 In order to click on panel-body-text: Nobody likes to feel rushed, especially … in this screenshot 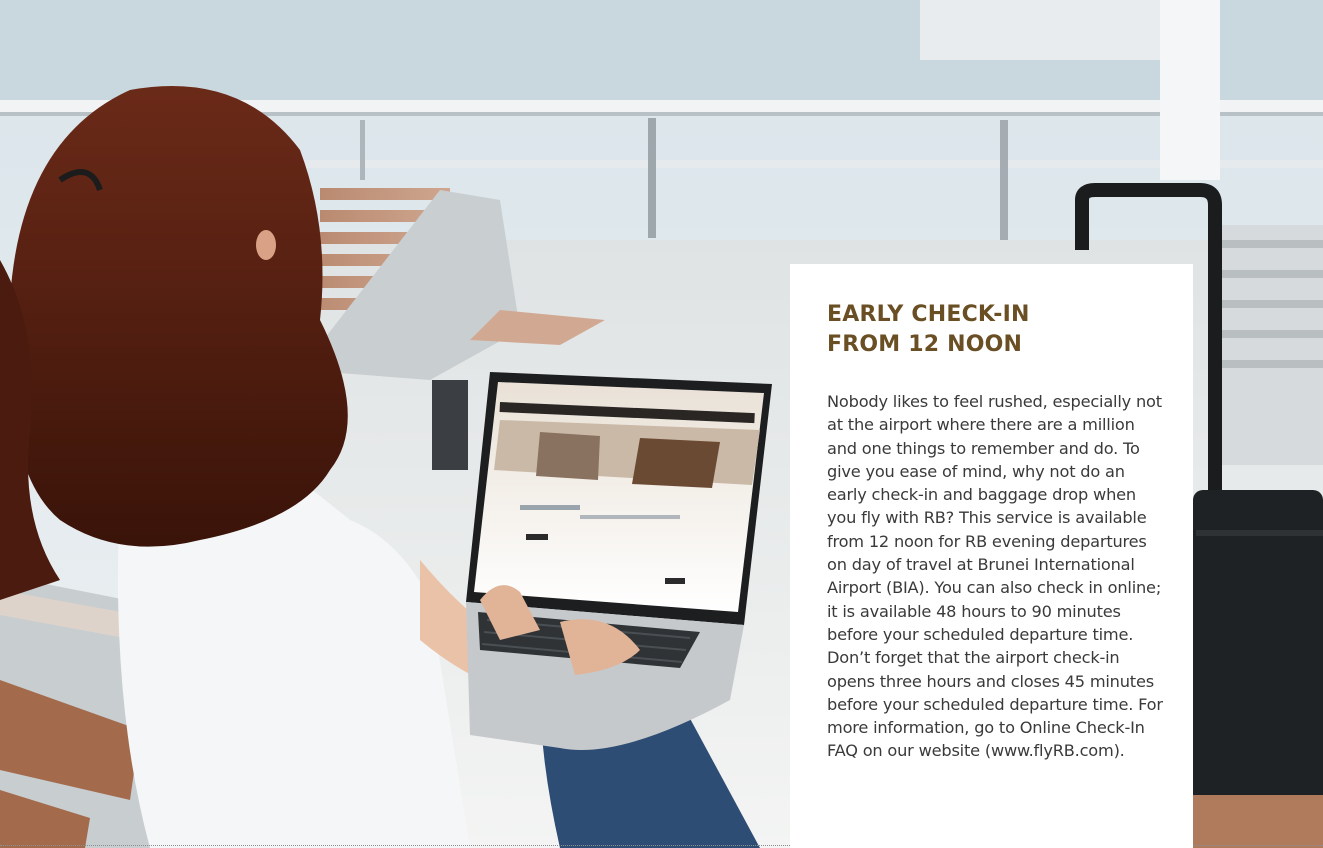, I will do `click(995, 576)`.